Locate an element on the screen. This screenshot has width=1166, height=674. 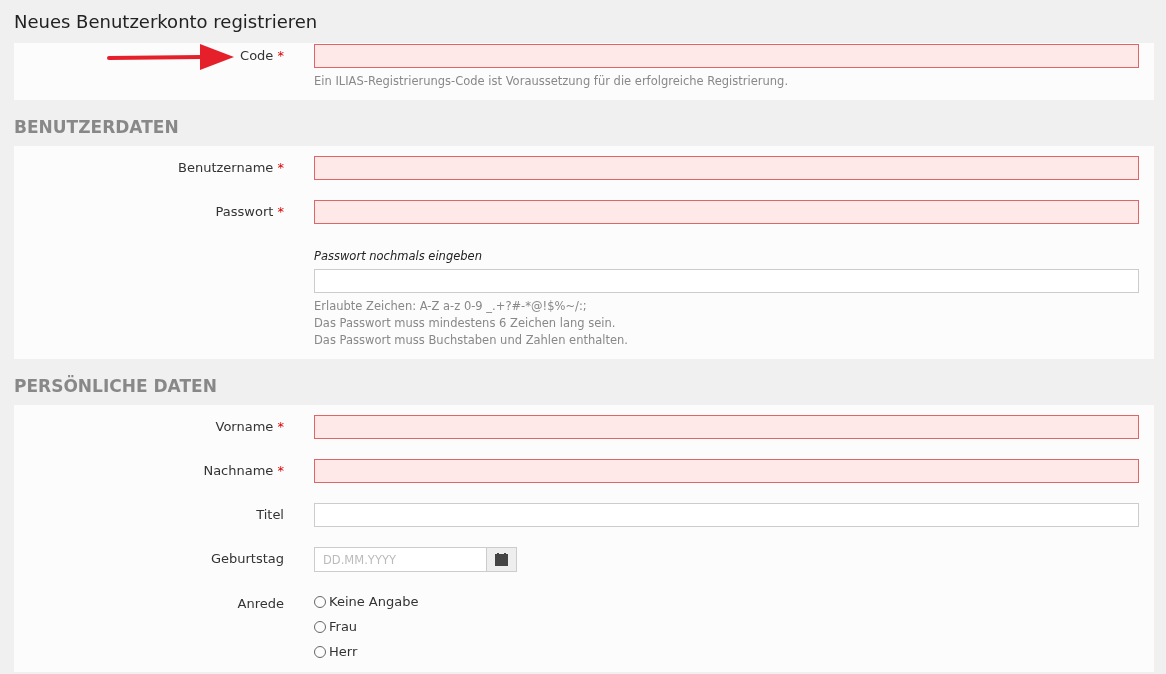
radio-option: Herr is located at coordinates (726, 652).